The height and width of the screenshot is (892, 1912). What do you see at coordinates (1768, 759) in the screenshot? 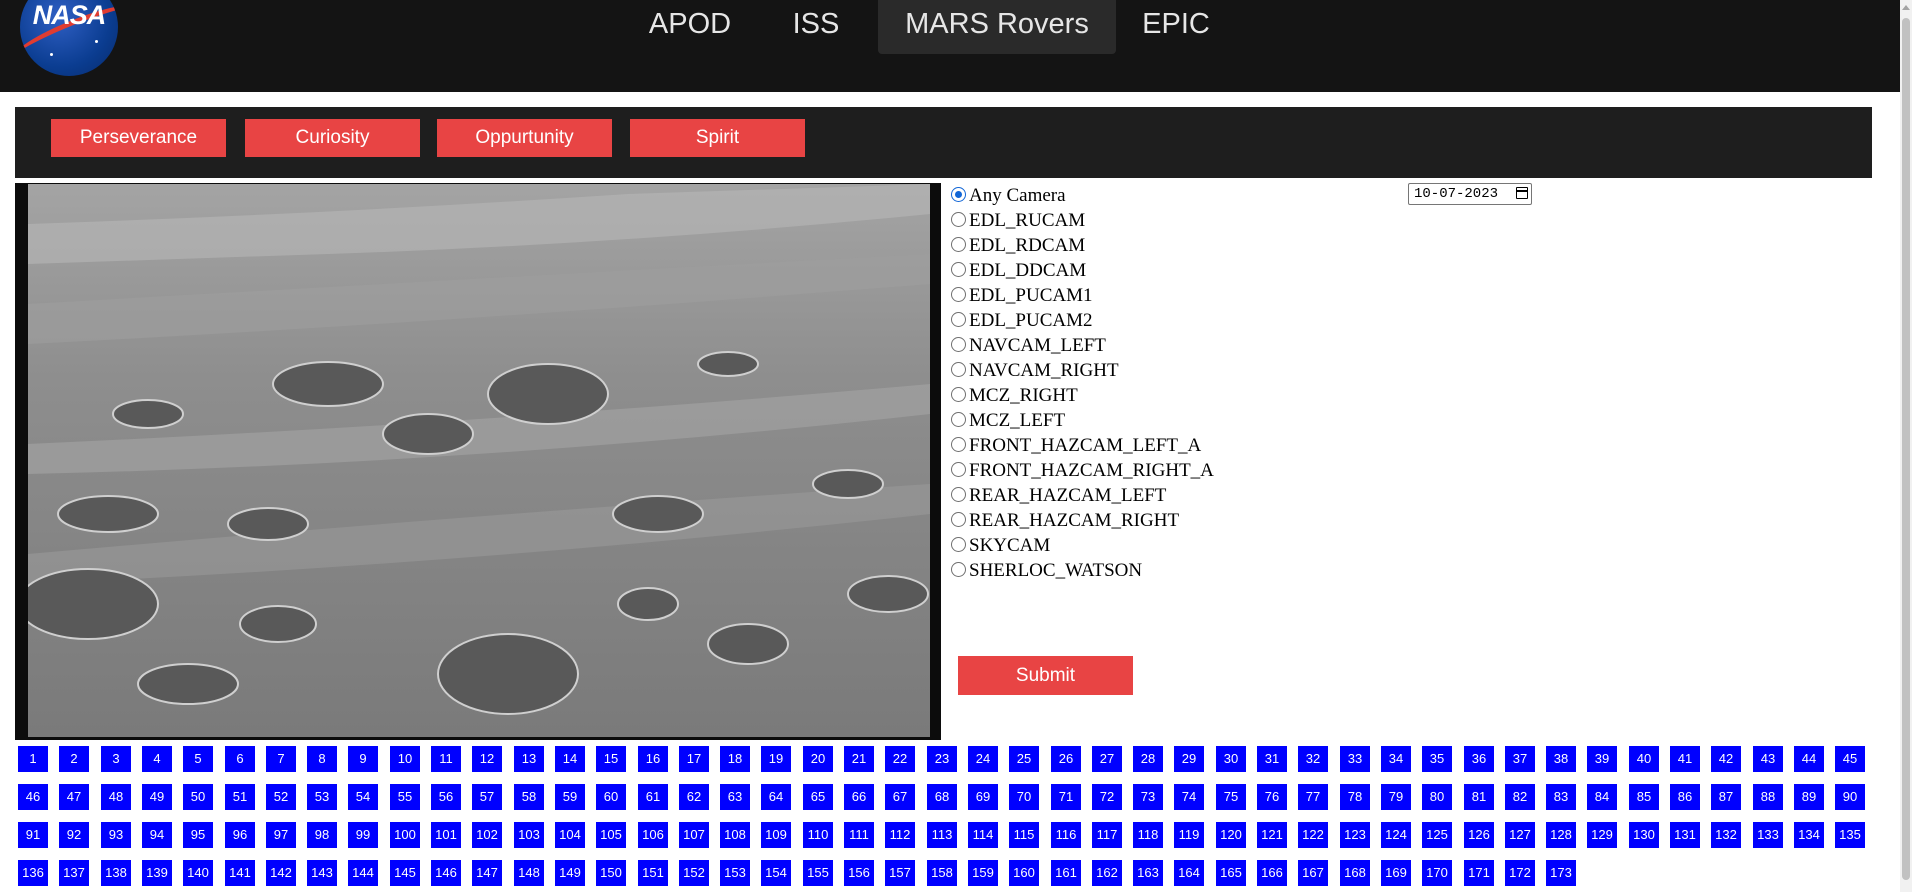
I see `page-button-43: 43` at bounding box center [1768, 759].